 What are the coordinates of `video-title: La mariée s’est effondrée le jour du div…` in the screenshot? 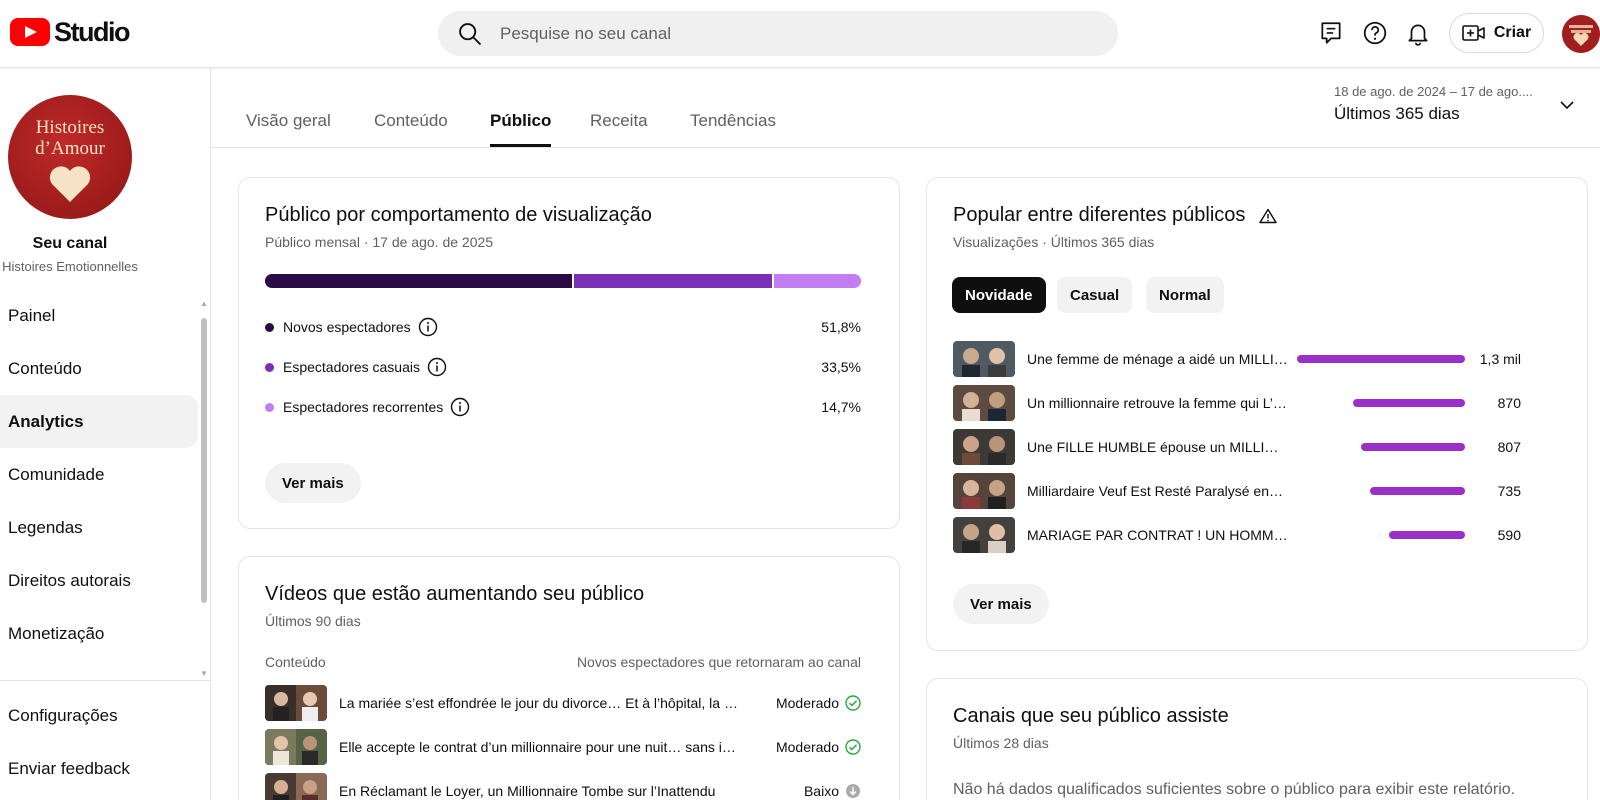 It's located at (539, 703).